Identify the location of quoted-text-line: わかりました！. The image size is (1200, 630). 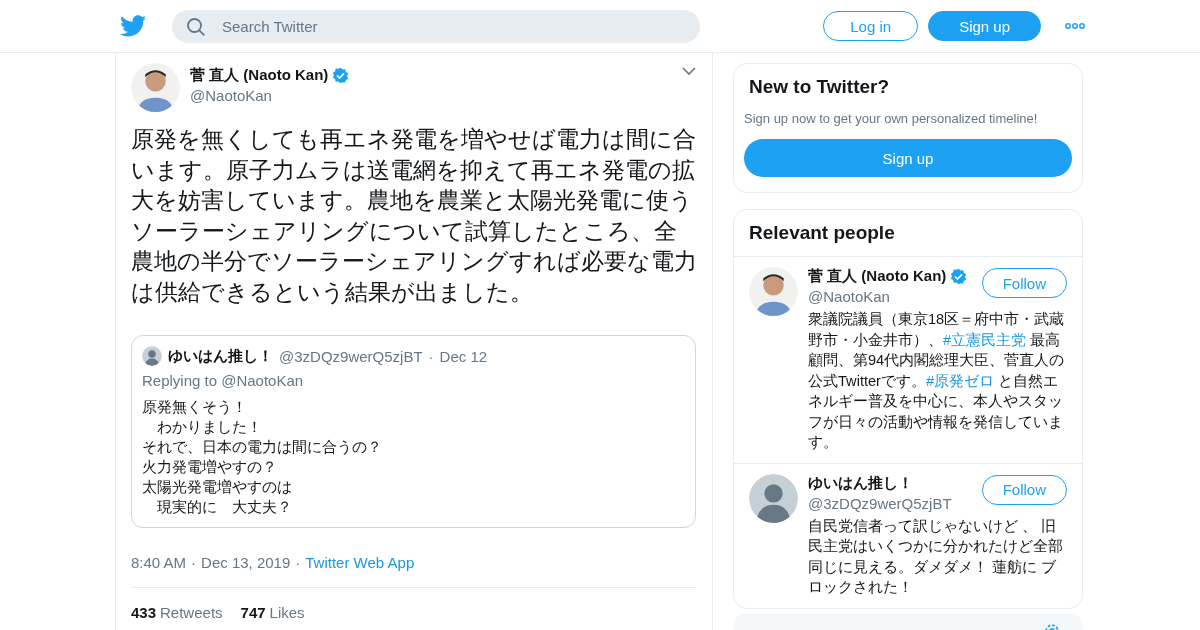
(209, 427).